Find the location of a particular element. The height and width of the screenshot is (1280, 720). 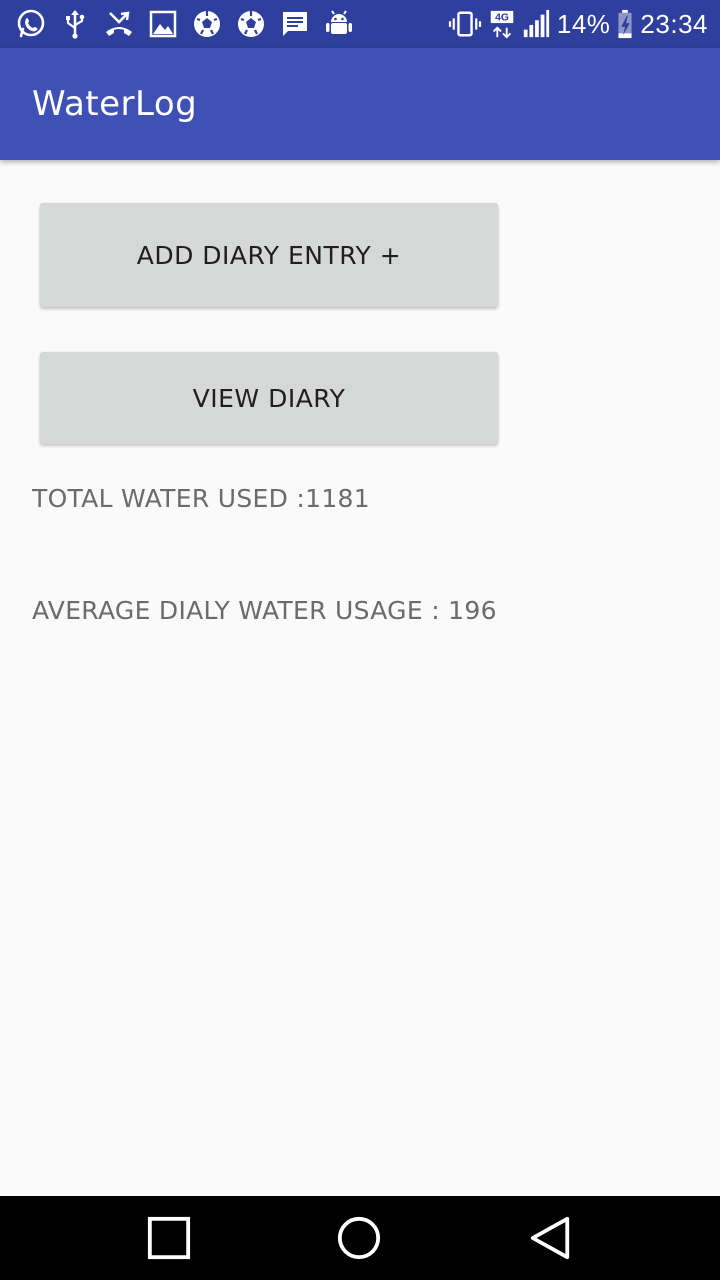

back-button is located at coordinates (550, 1238).